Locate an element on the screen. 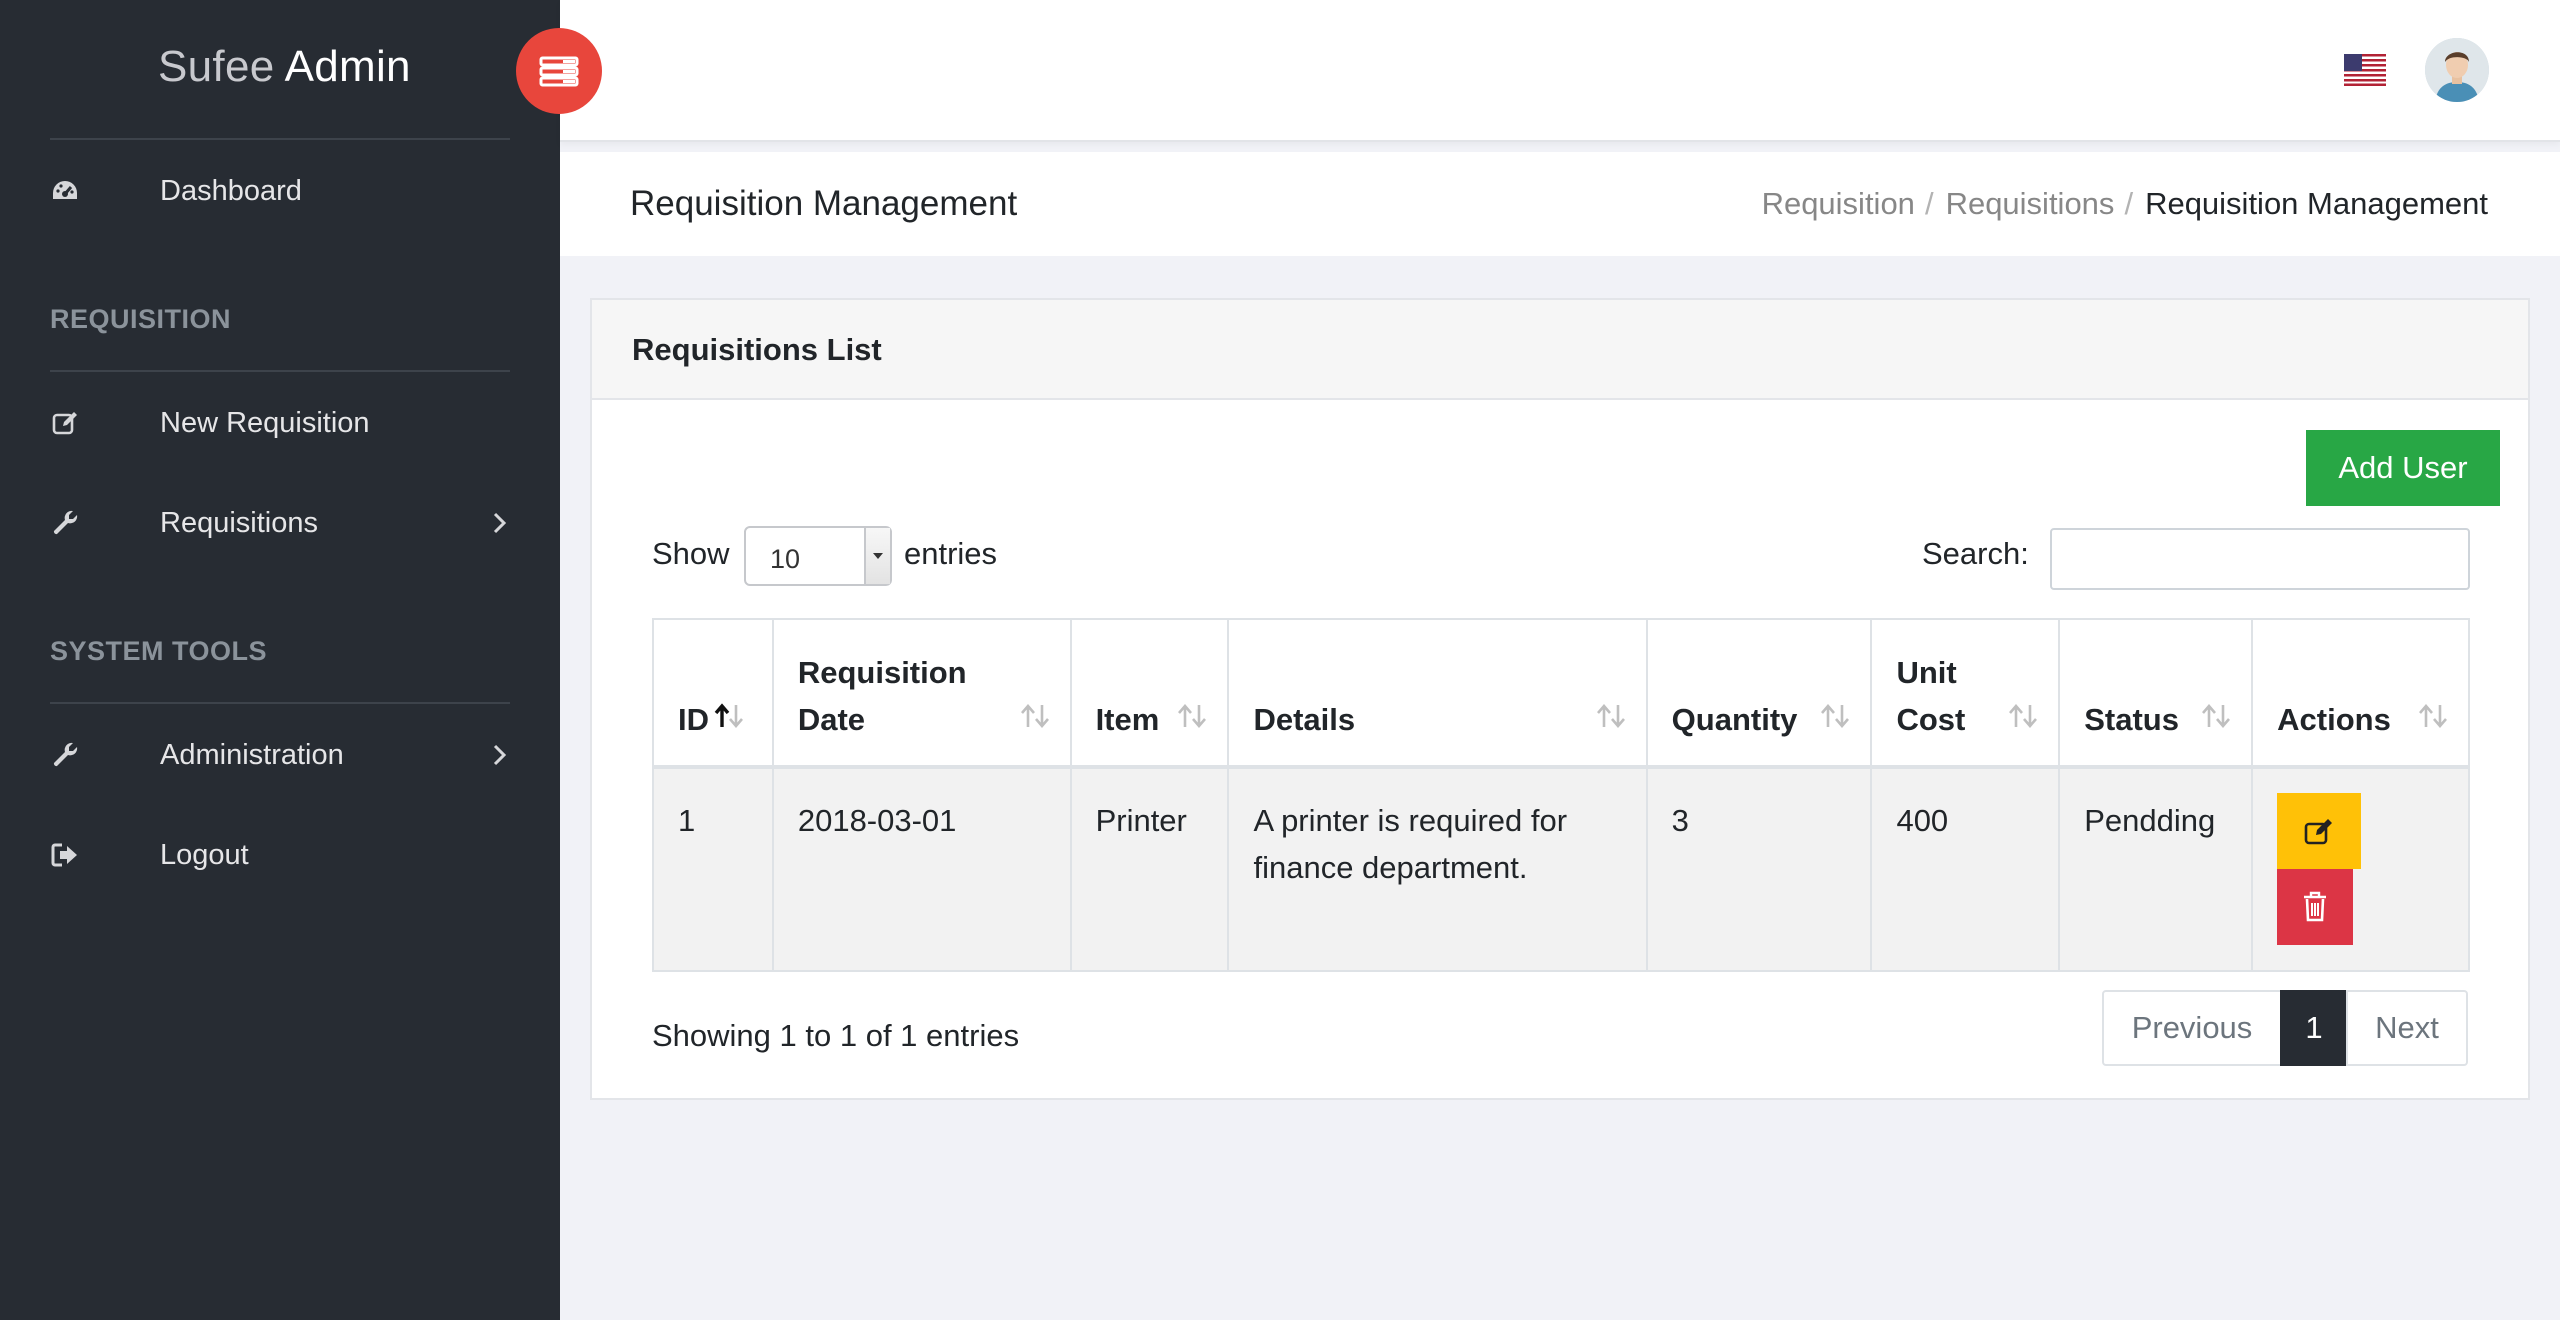 The image size is (2560, 1320). sort-asc-icon is located at coordinates (729, 716).